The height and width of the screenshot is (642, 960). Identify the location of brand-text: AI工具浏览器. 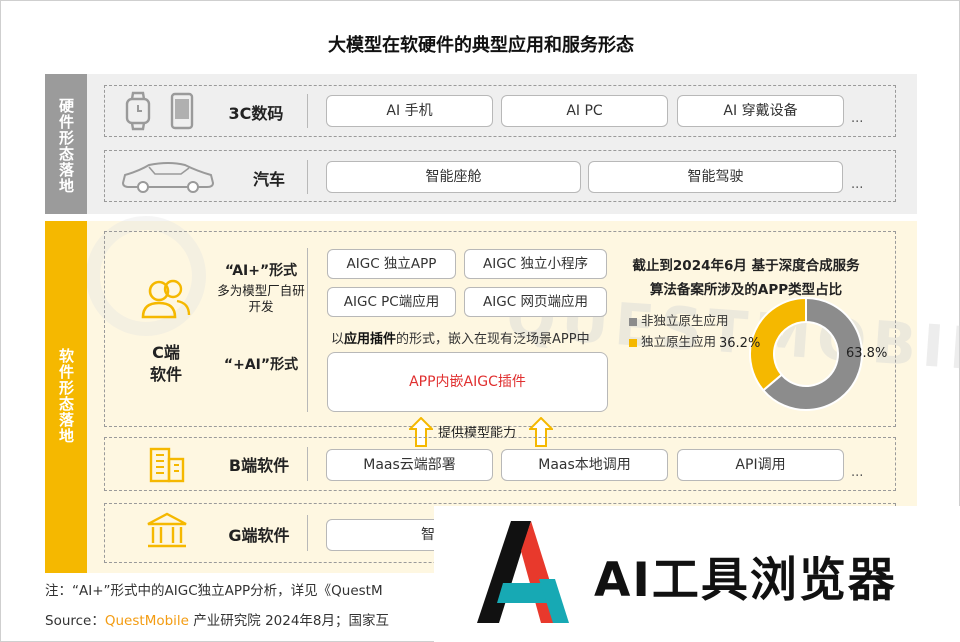
(745, 580).